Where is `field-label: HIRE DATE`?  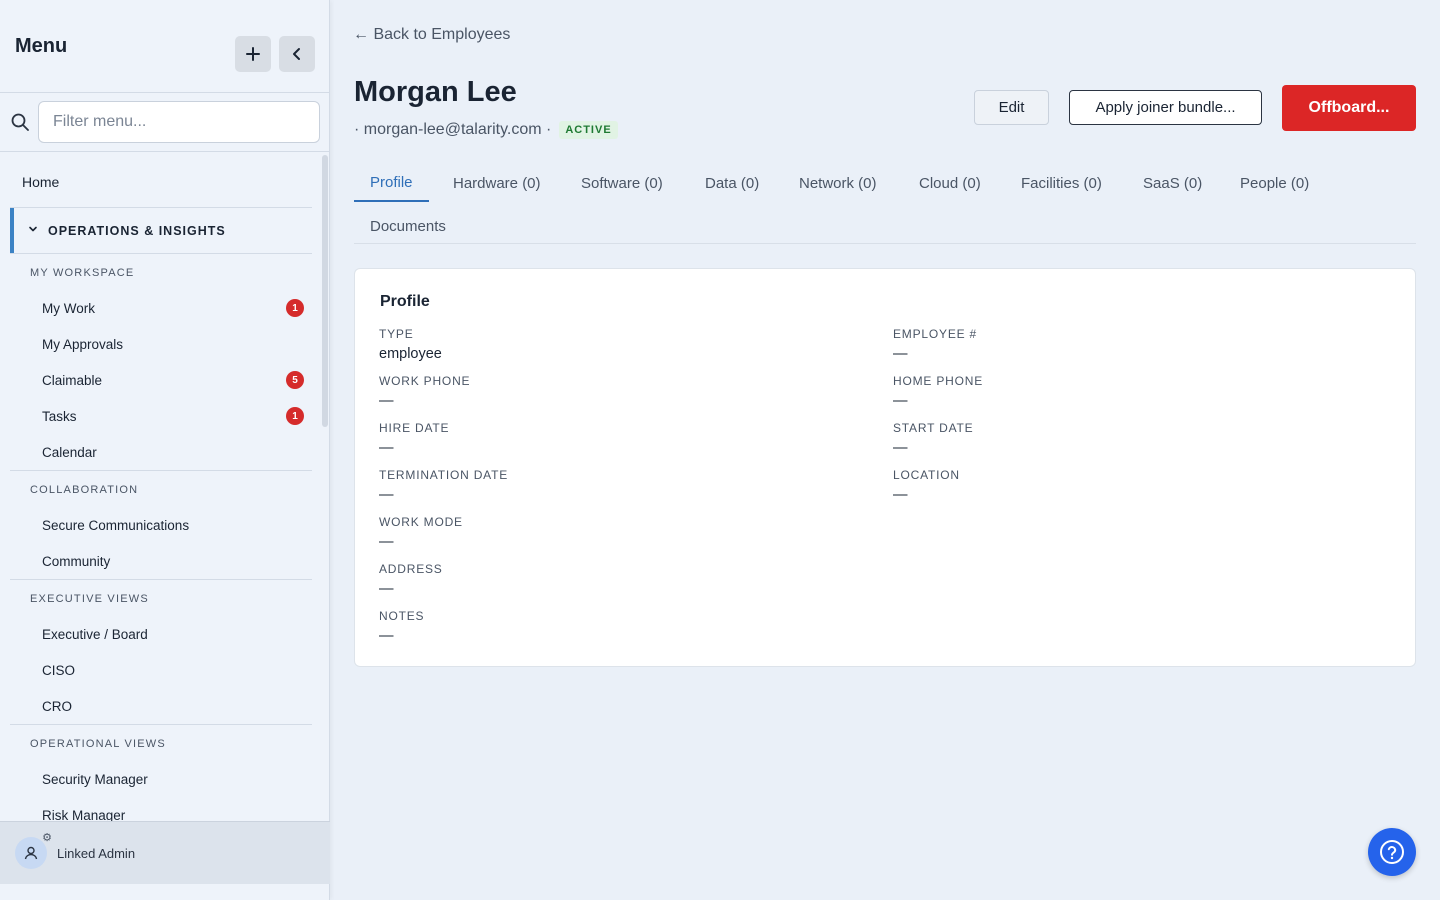
field-label: HIRE DATE is located at coordinates (414, 428).